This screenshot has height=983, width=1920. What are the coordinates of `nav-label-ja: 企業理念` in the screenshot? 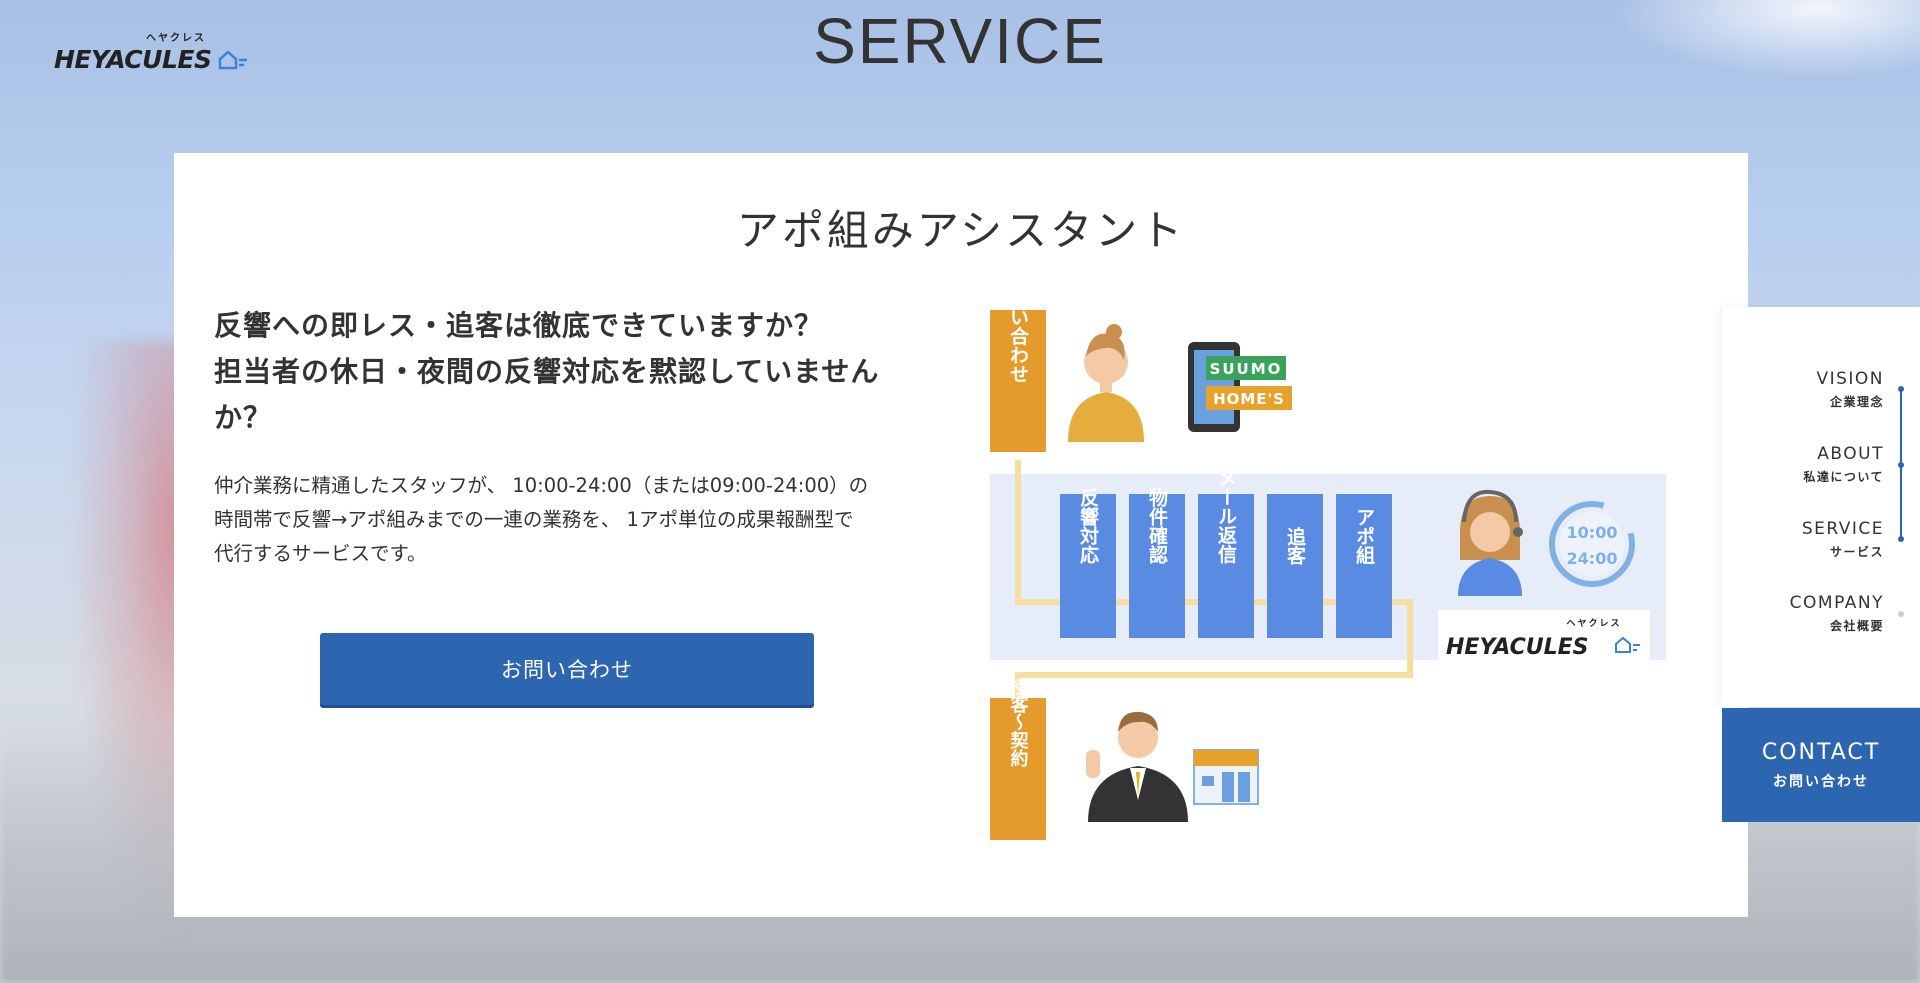 It's located at (1856, 402).